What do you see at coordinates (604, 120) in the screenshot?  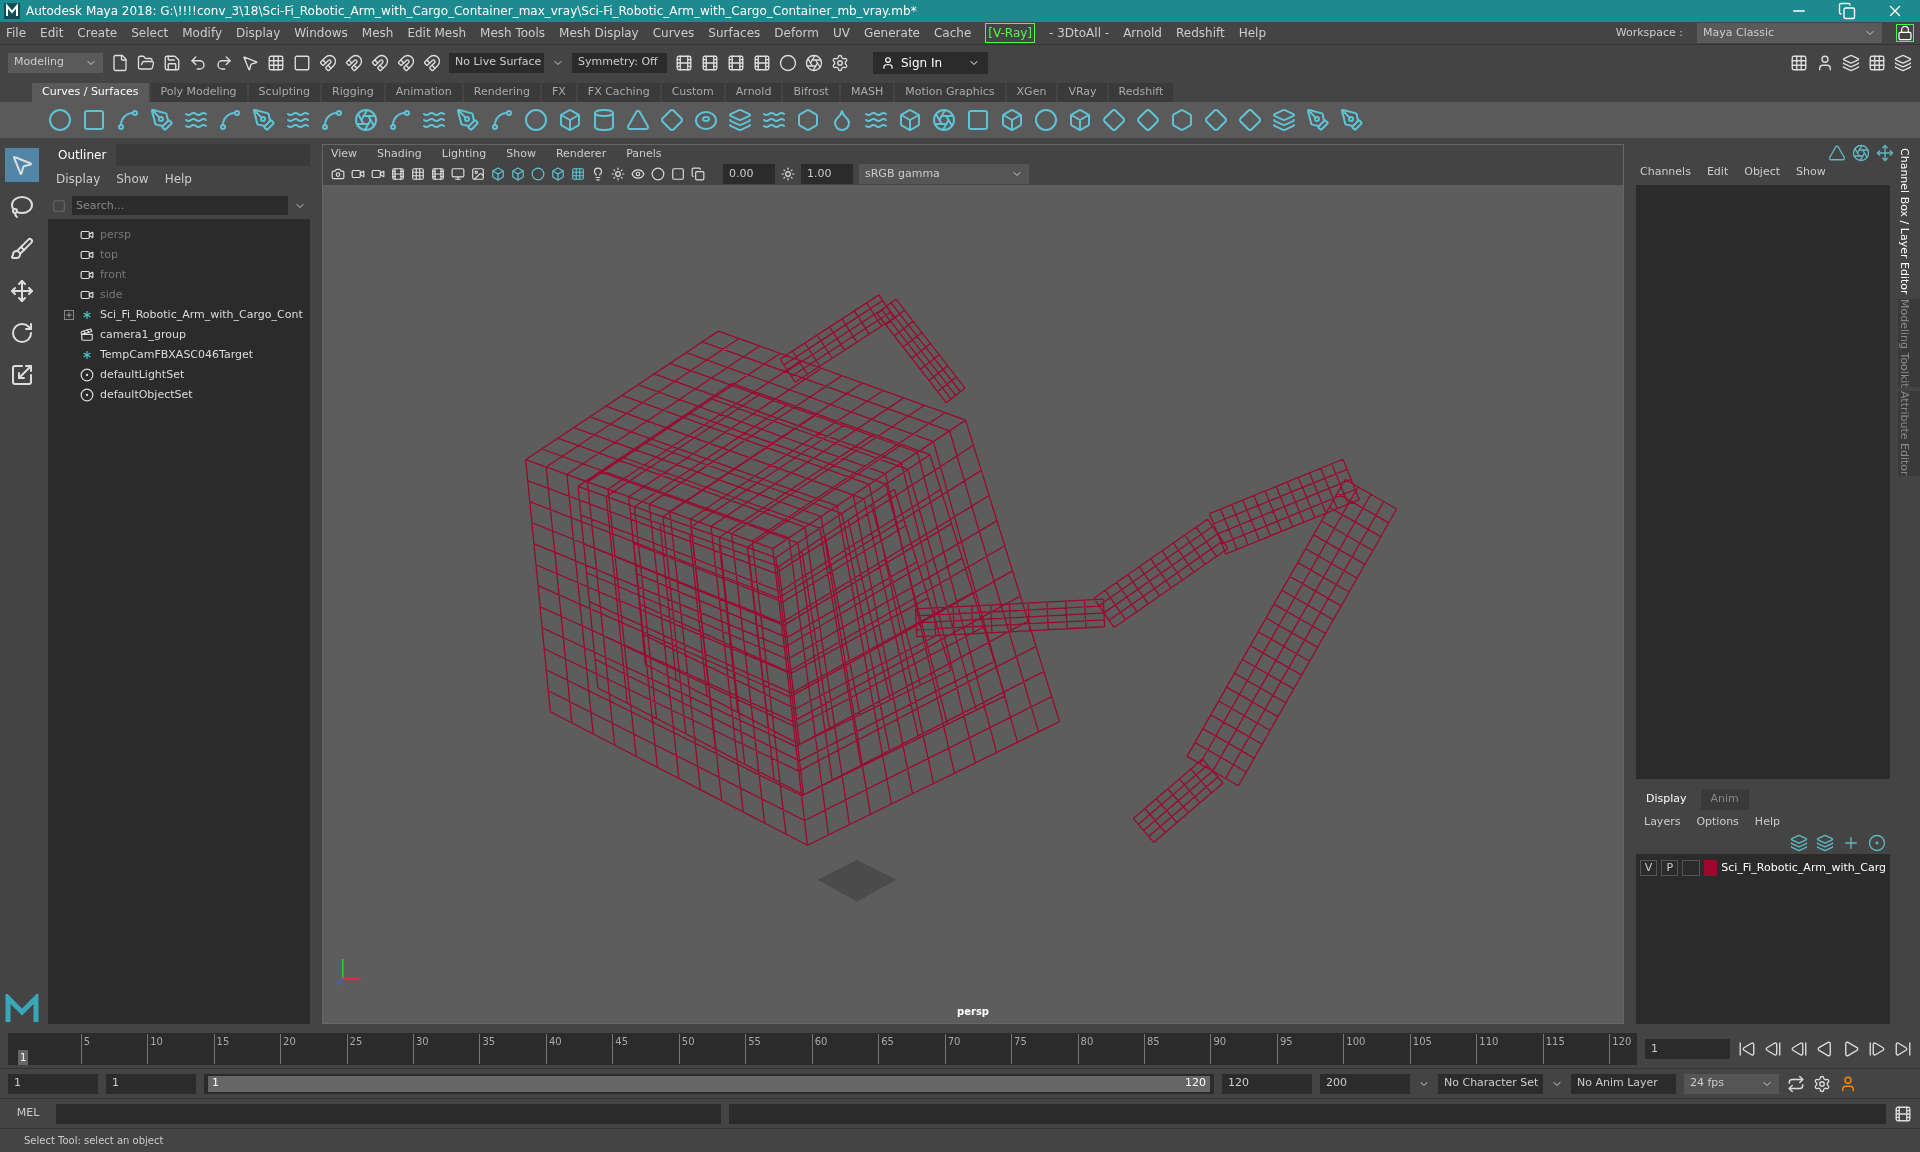 I see `cylinder-icon` at bounding box center [604, 120].